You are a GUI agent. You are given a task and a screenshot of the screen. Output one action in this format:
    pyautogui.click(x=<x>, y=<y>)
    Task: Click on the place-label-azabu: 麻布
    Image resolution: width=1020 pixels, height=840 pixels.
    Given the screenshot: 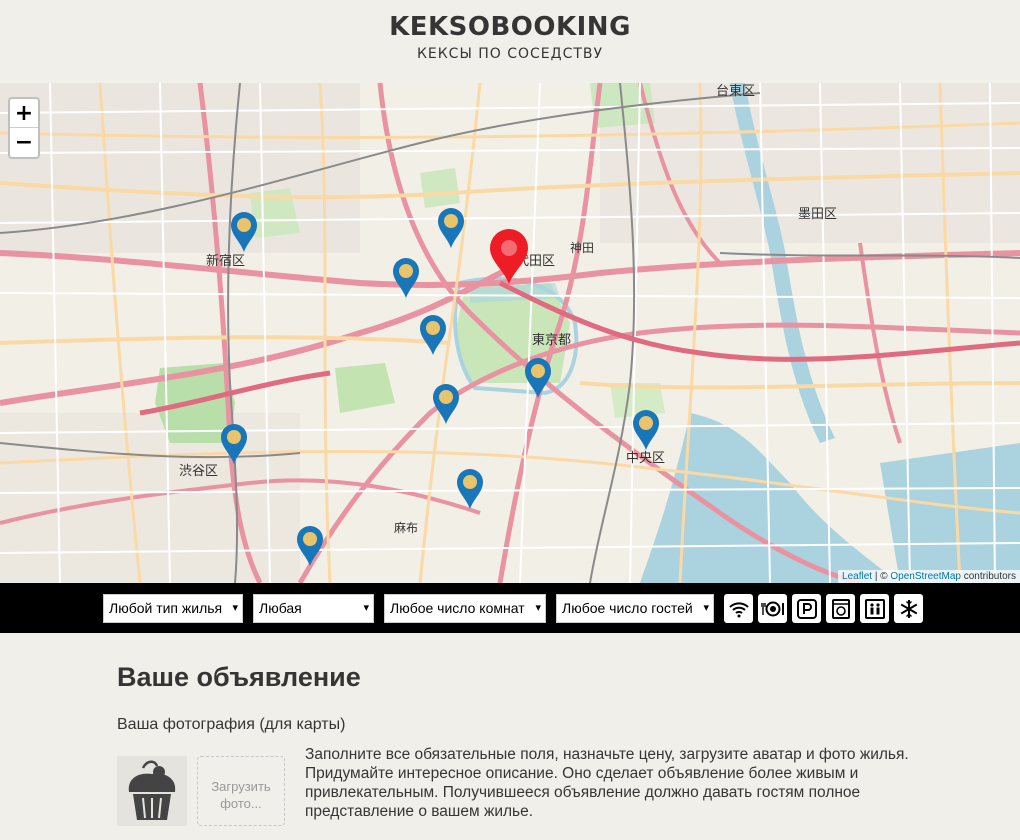 What is the action you would take?
    pyautogui.click(x=406, y=528)
    